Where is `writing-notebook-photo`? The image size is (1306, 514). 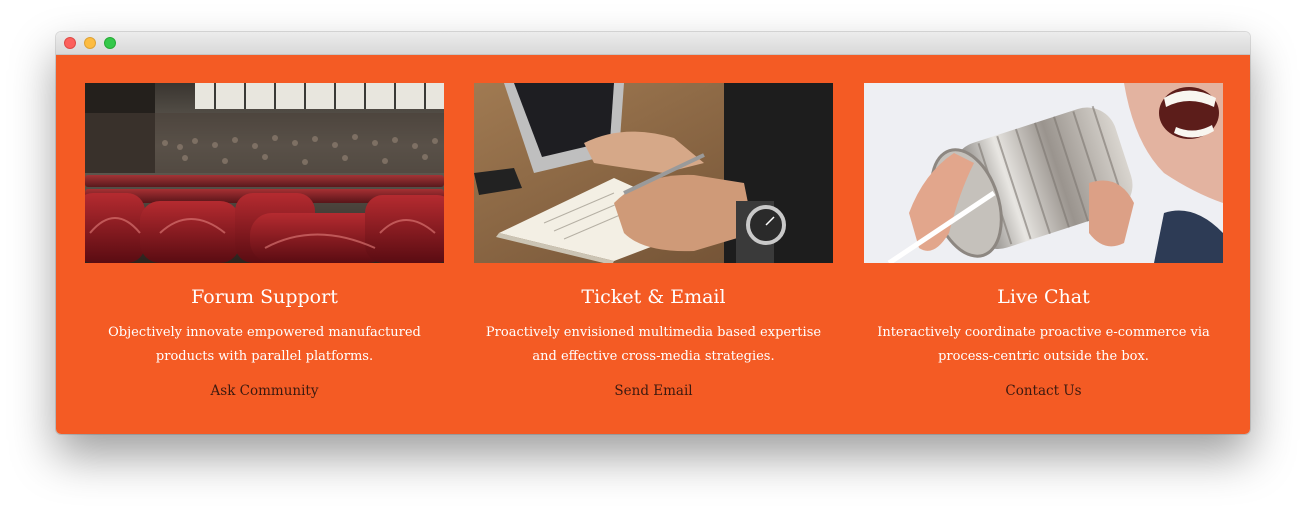
writing-notebook-photo is located at coordinates (653, 173).